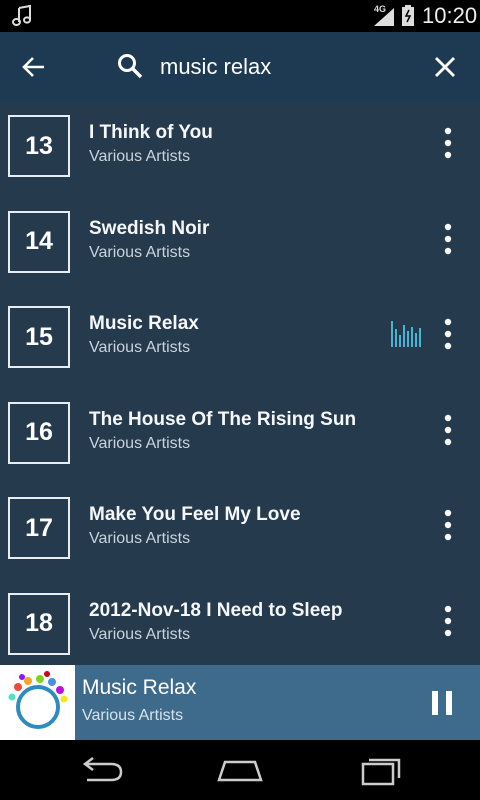  What do you see at coordinates (39, 623) in the screenshot?
I see `track-number: 18` at bounding box center [39, 623].